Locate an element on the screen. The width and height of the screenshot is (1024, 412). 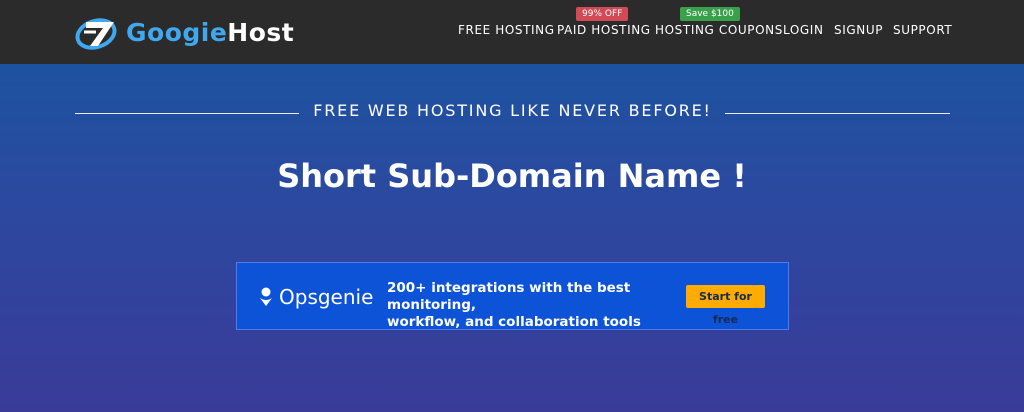
logo-wordmark: GoogieHost is located at coordinates (210, 32).